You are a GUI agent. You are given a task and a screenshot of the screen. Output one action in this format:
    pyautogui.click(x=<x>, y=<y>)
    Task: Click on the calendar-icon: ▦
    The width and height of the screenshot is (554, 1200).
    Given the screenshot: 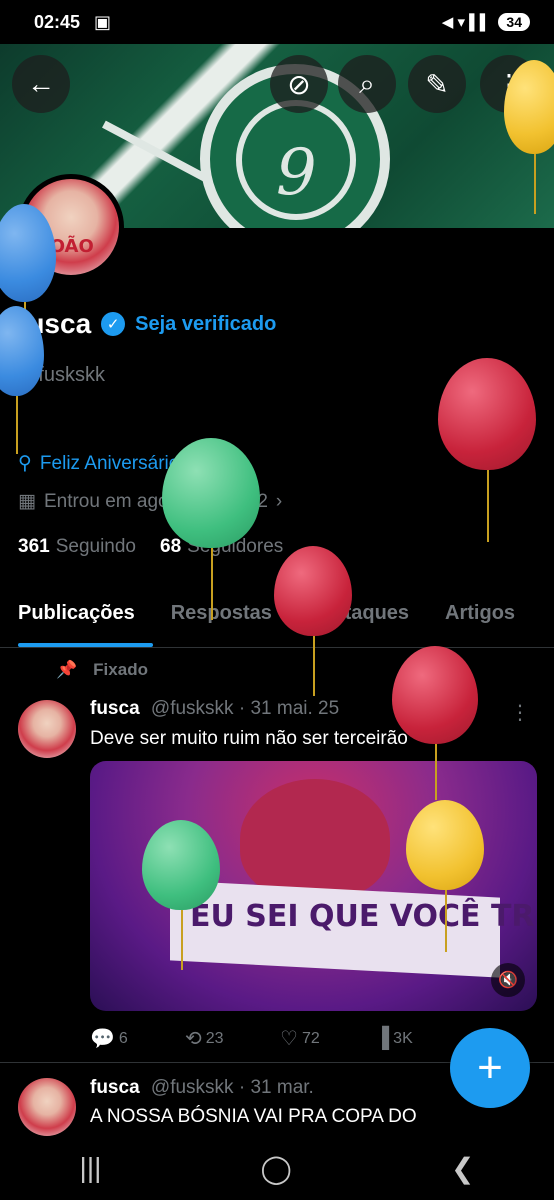 What is the action you would take?
    pyautogui.click(x=27, y=501)
    